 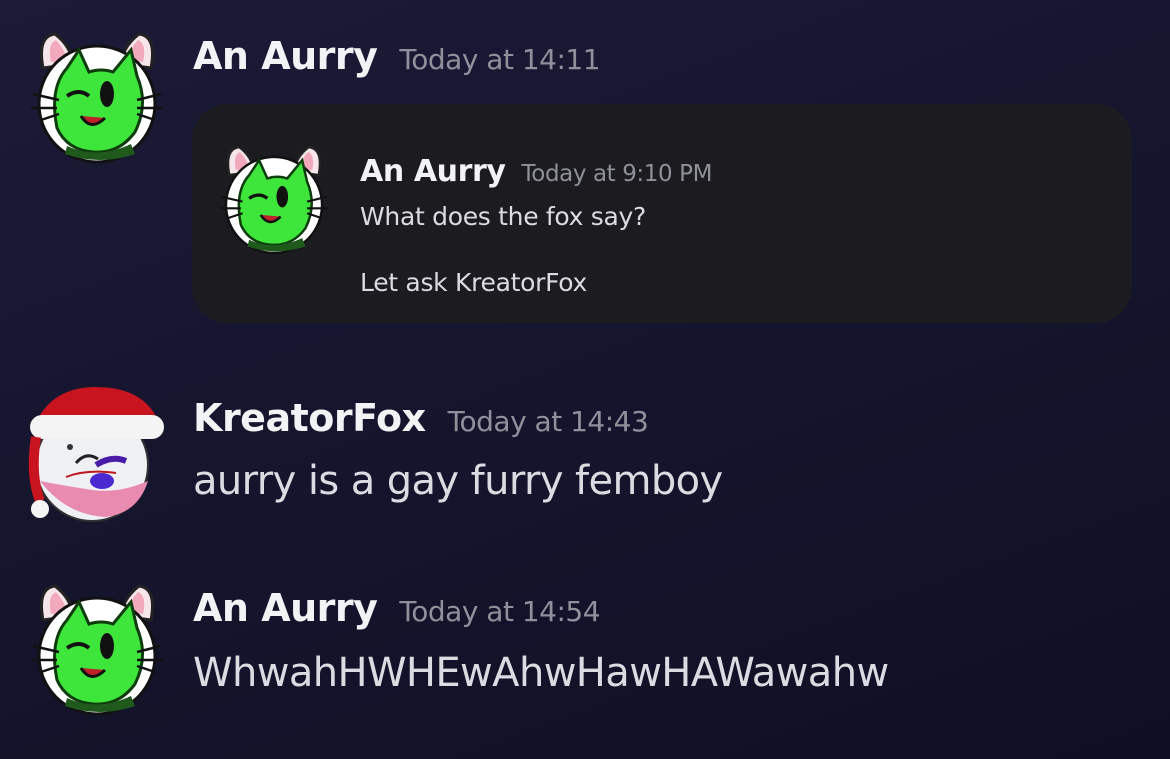 I want to click on timestamp: Today at 14:54, so click(x=499, y=611).